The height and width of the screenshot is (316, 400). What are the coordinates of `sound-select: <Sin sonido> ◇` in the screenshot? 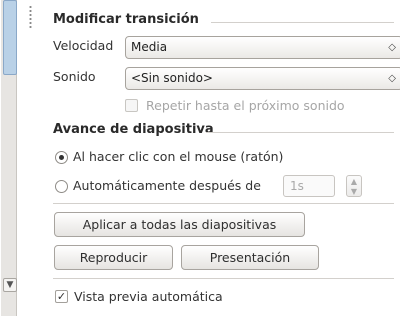 It's located at (262, 78).